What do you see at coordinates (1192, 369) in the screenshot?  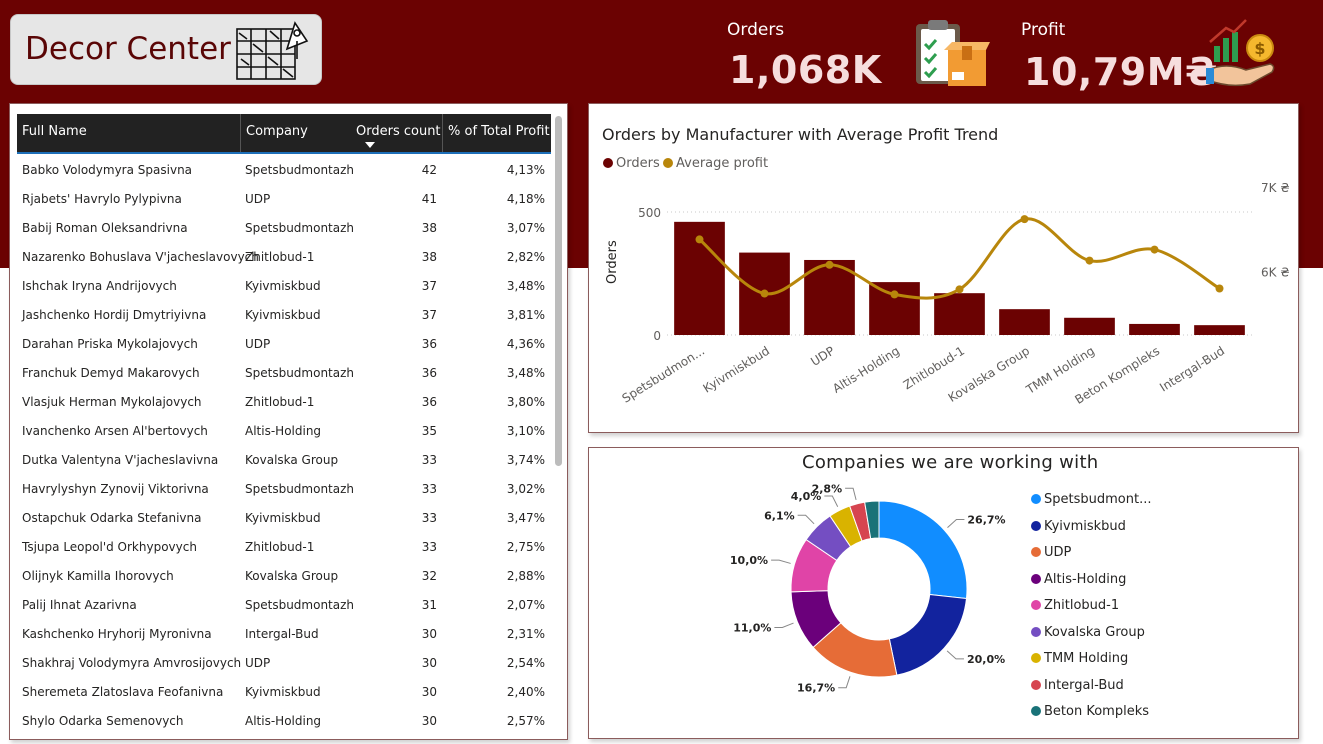 I see `x-tick-label: Intergal-Bud` at bounding box center [1192, 369].